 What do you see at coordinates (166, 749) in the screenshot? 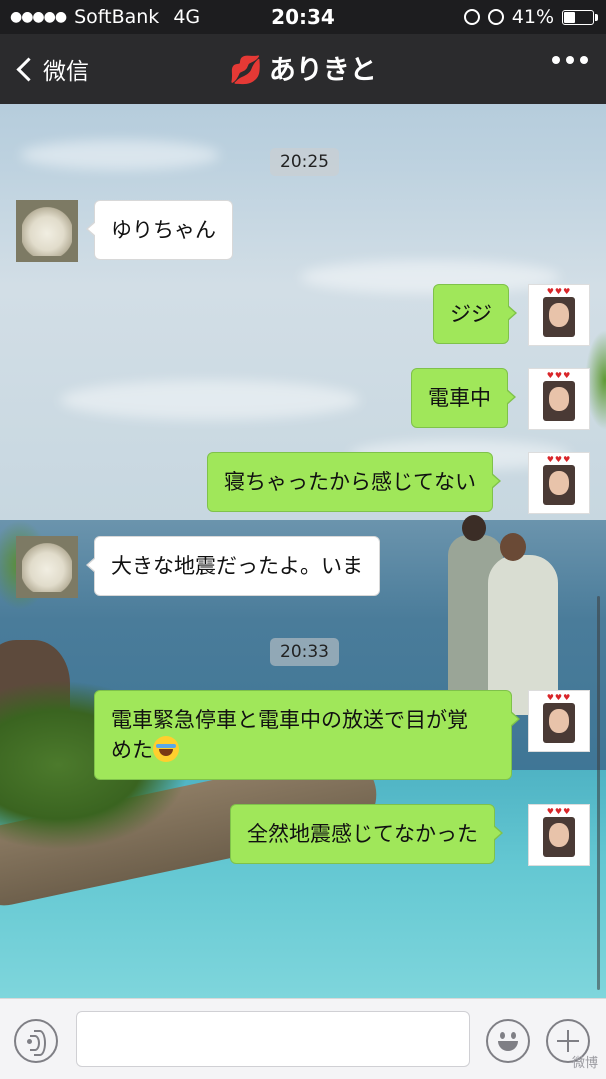
I see `tears-of-joy-emoji-icon` at bounding box center [166, 749].